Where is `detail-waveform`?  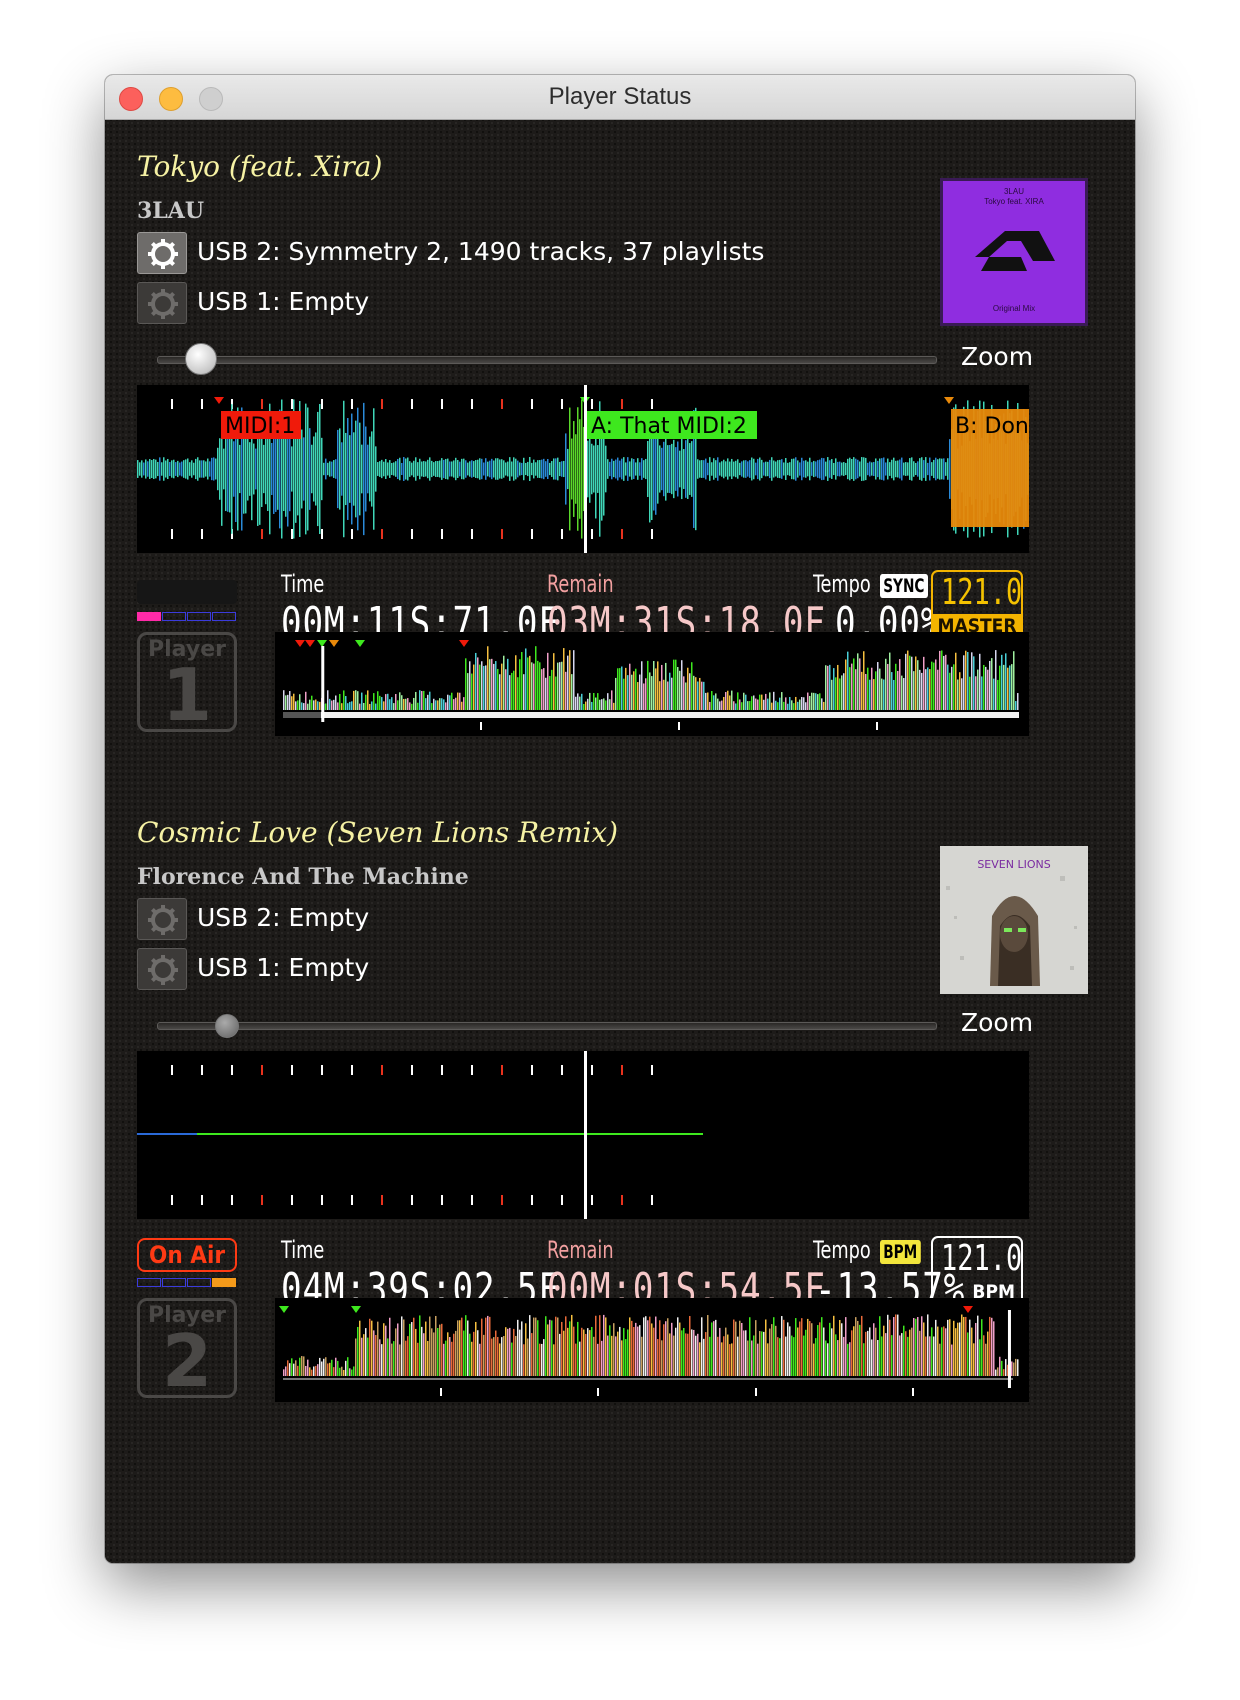 detail-waveform is located at coordinates (583, 1135).